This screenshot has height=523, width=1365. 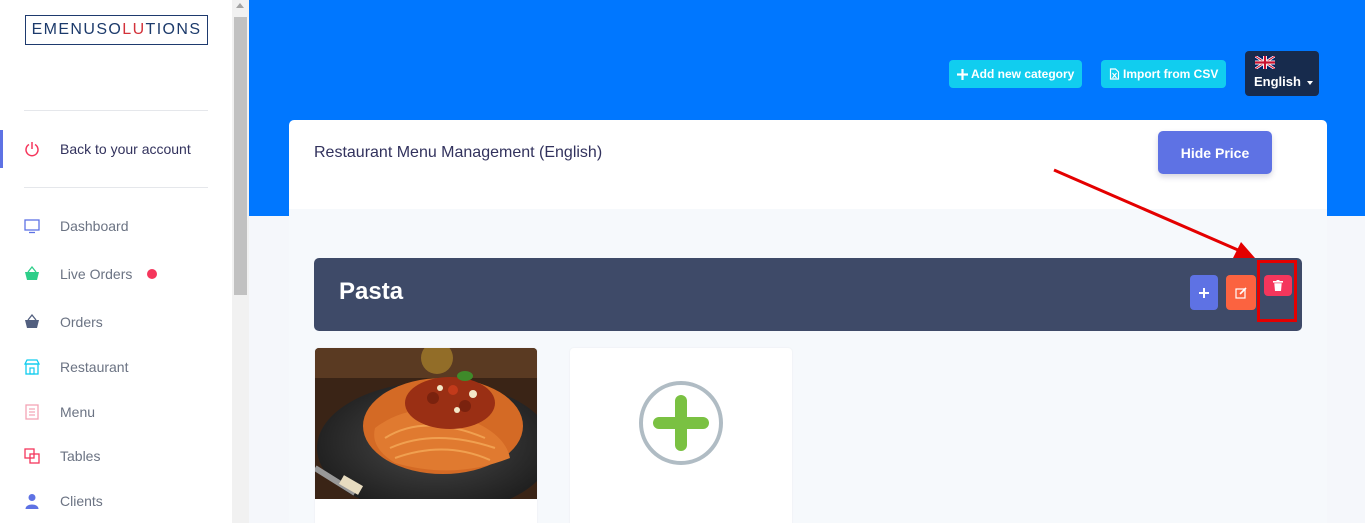 What do you see at coordinates (1114, 74) in the screenshot?
I see `file-excel-icon` at bounding box center [1114, 74].